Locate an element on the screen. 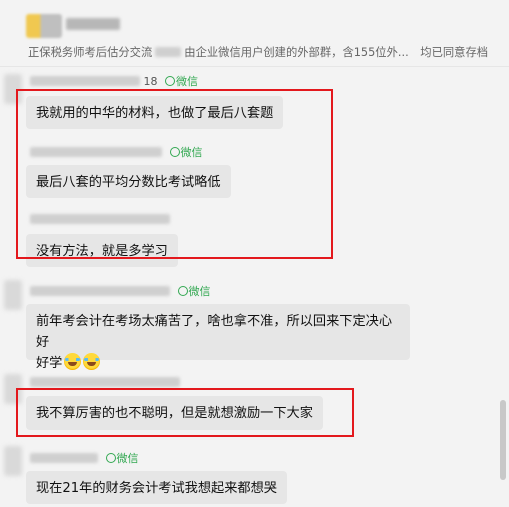 This screenshot has width=509, height=507. archive-consent: 均已同意存档 is located at coordinates (454, 52).